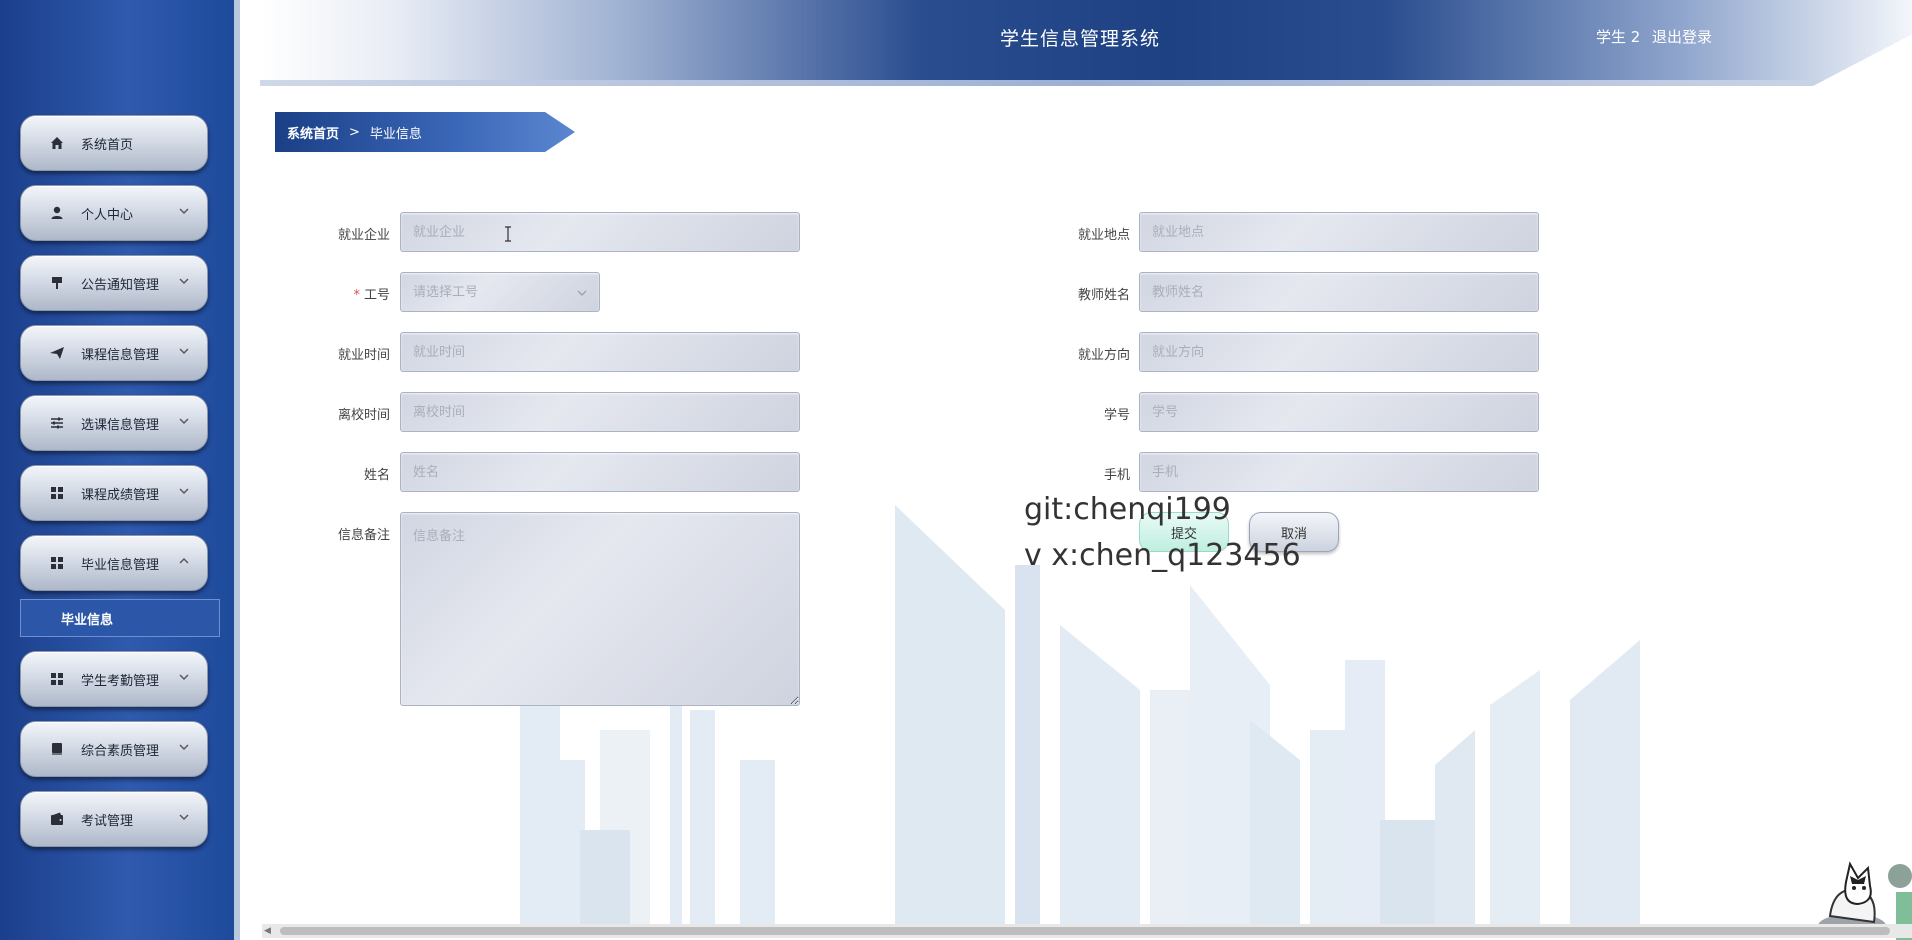  I want to click on sidebar-item-notice: 公告通知管理, so click(114, 283).